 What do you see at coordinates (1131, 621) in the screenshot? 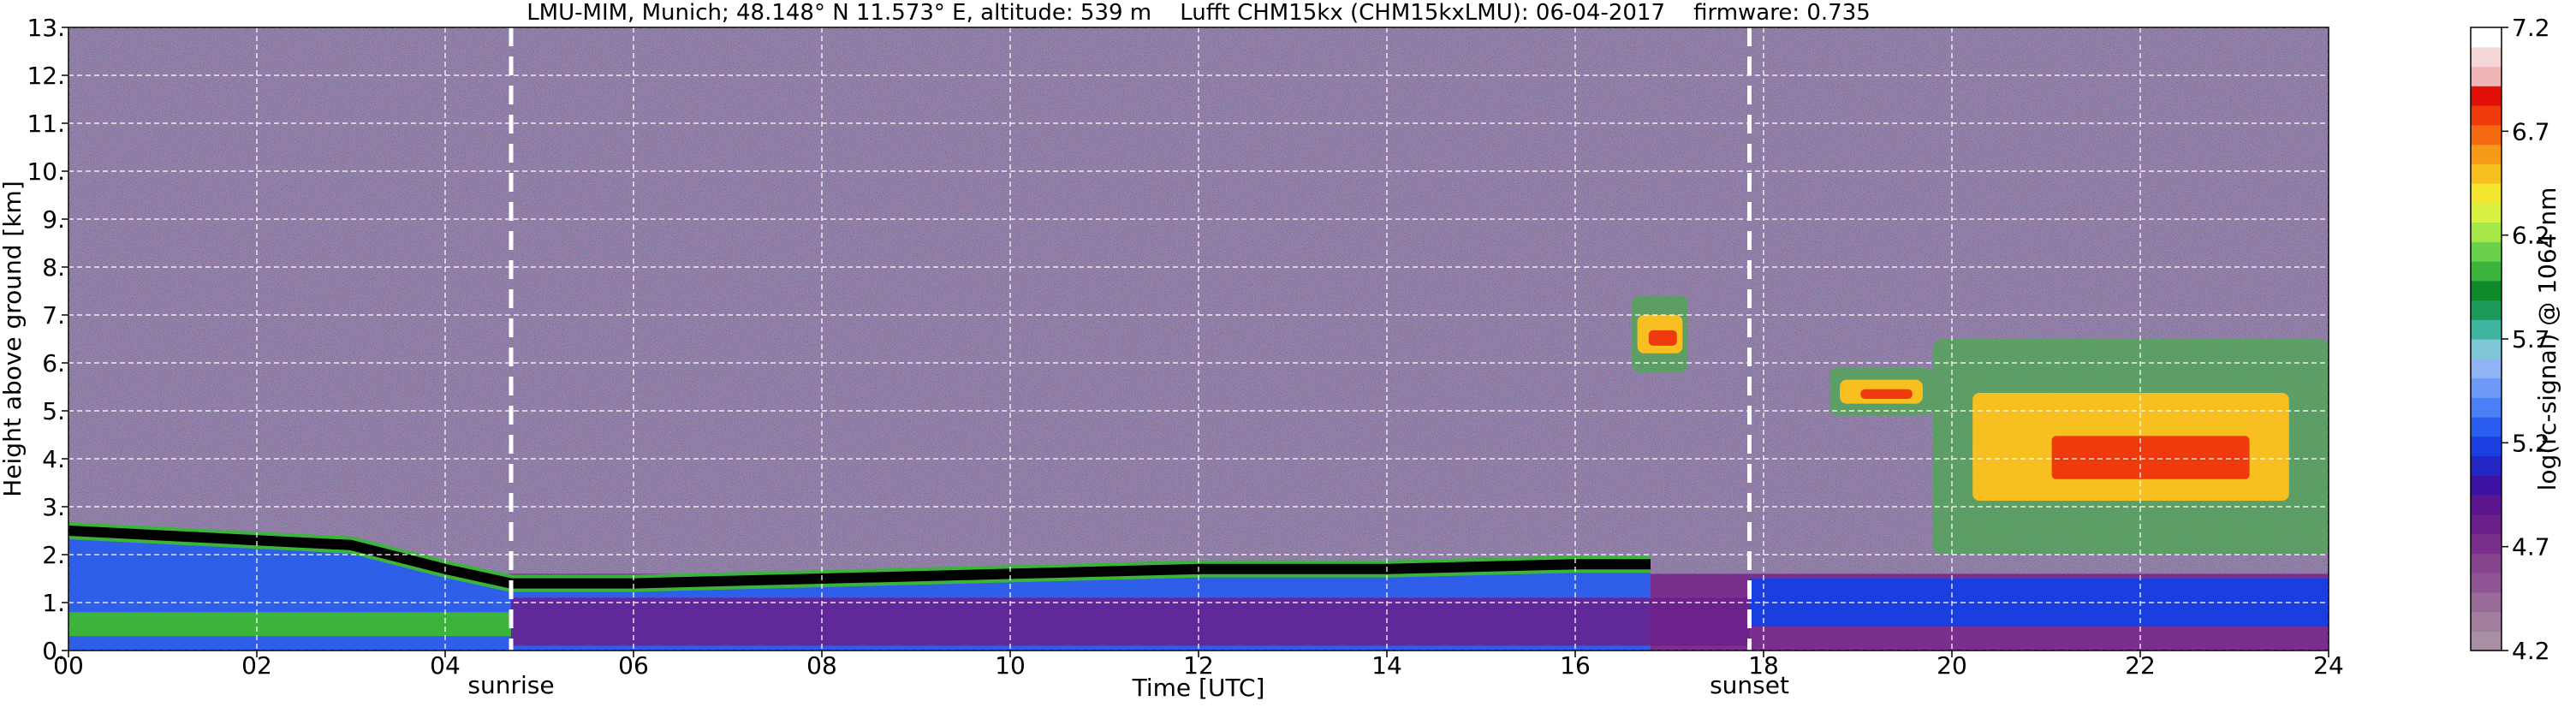
I see `surface-aerosol` at bounding box center [1131, 621].